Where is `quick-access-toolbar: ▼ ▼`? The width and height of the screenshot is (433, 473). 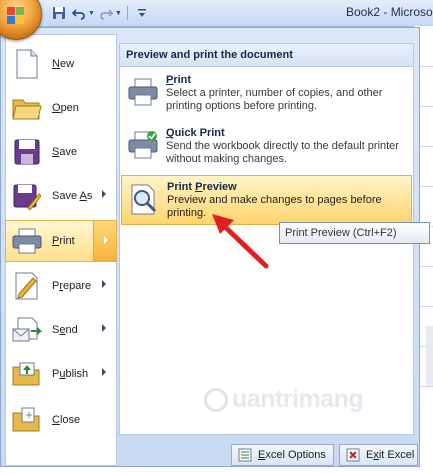
quick-access-toolbar: ▼ ▼ is located at coordinates (100, 13).